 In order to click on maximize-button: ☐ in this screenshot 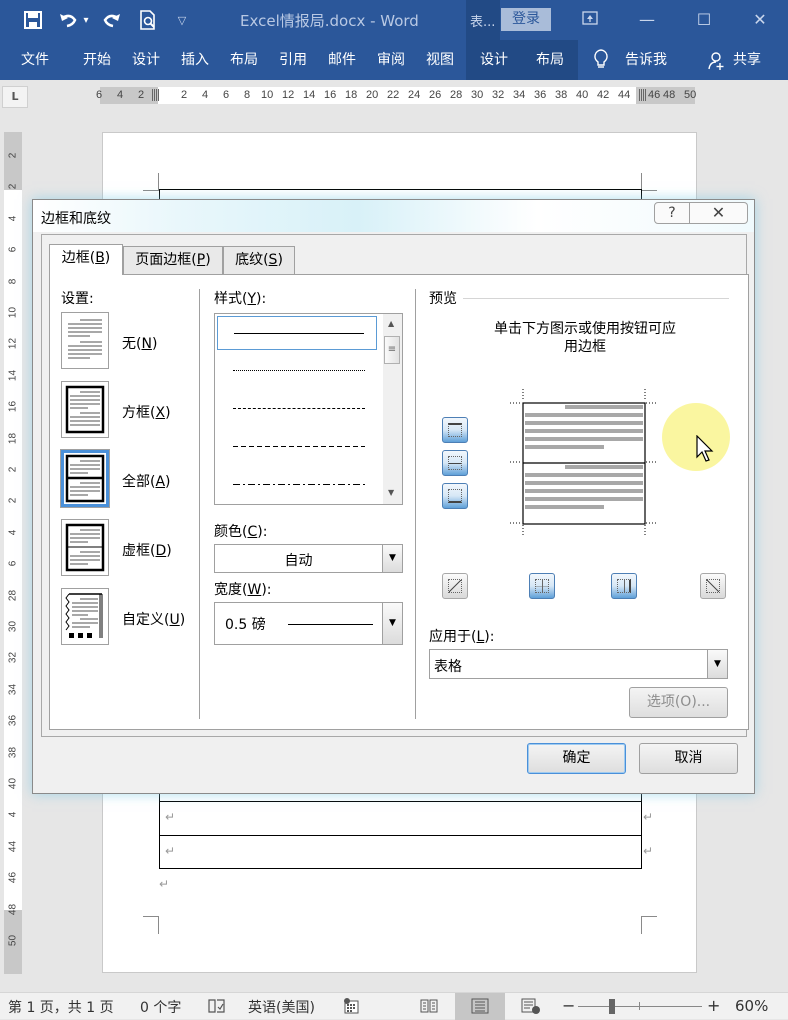, I will do `click(704, 20)`.